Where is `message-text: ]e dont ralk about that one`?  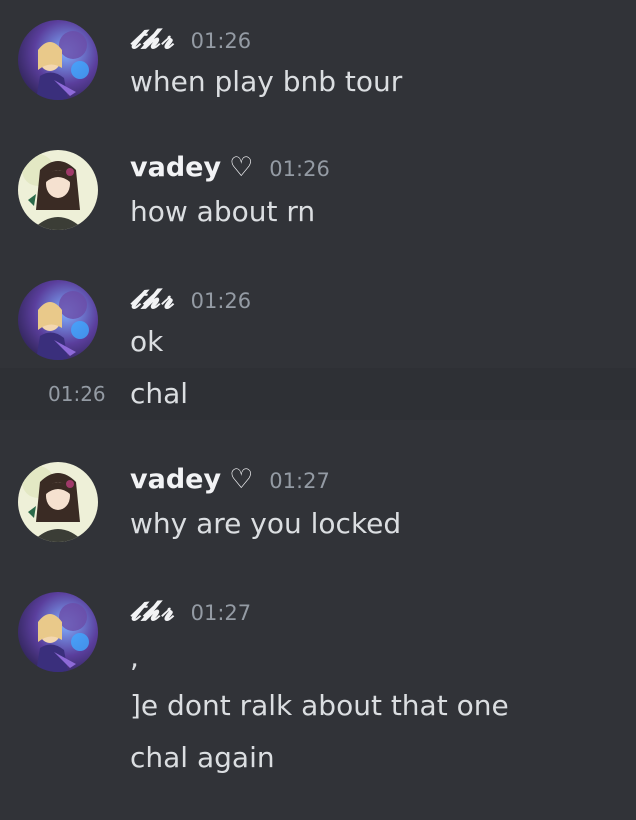 message-text: ]e dont ralk about that one is located at coordinates (319, 705).